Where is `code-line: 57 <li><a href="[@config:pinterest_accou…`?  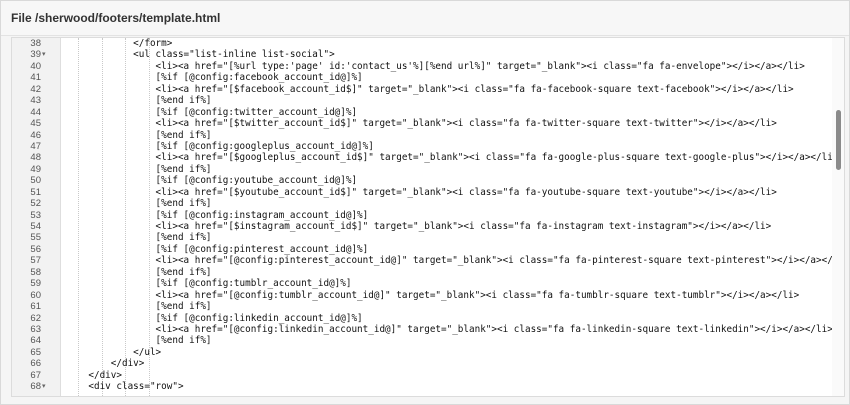
code-line: 57 <li><a href="[@config:pinterest_accou… is located at coordinates (428, 261).